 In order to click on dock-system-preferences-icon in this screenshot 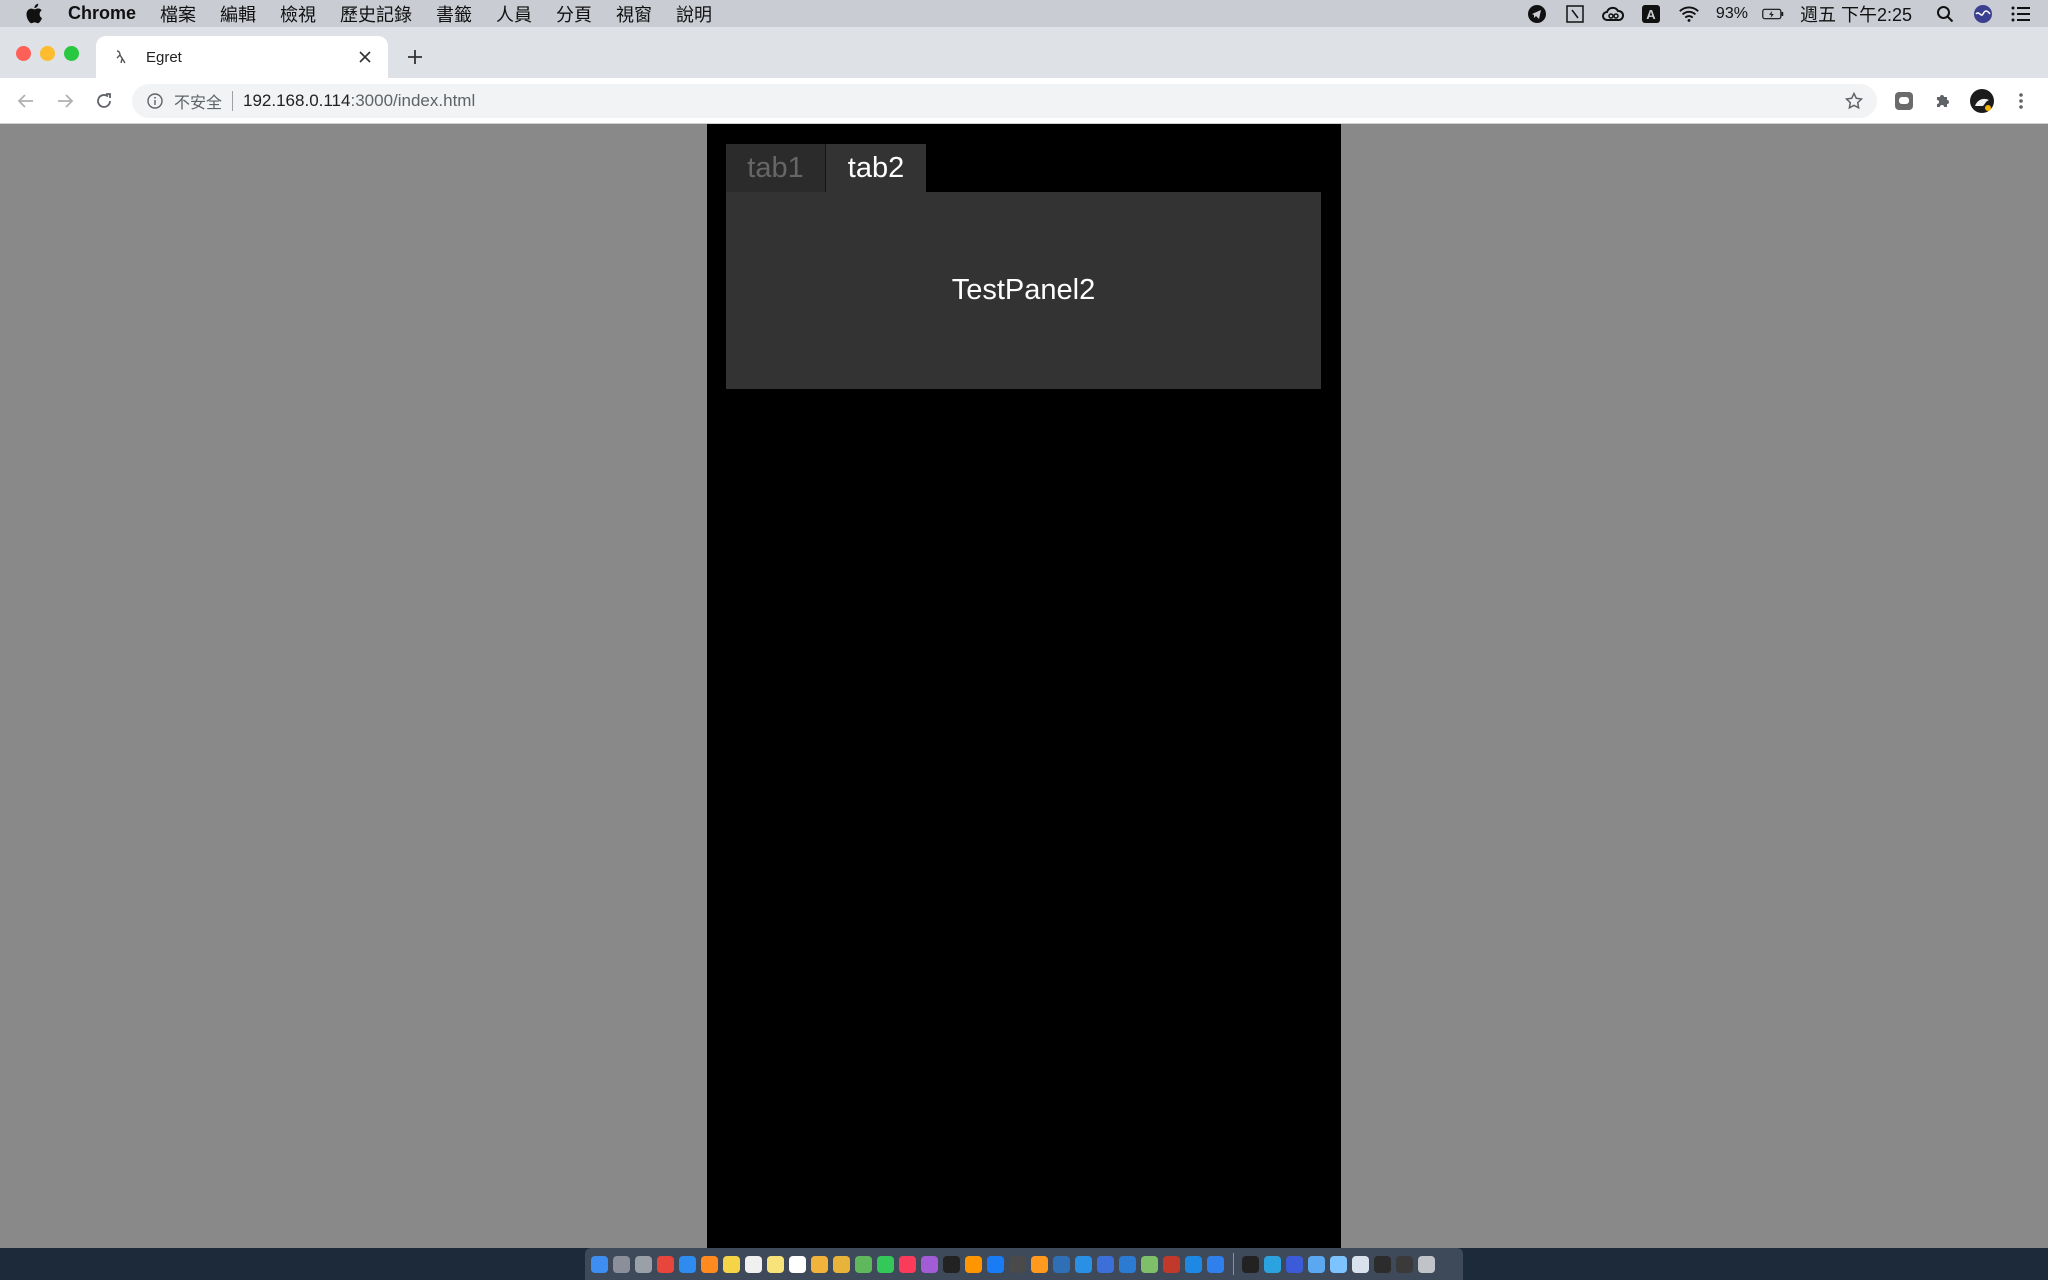, I will do `click(643, 1264)`.